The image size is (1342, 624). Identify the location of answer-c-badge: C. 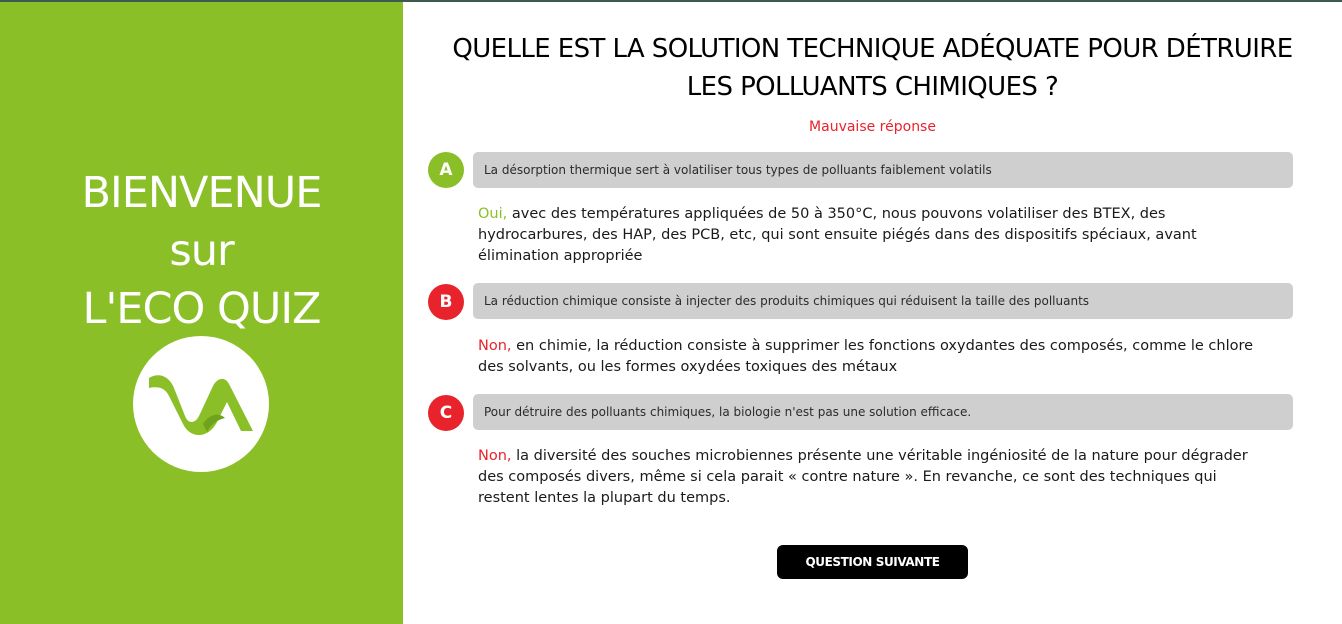
(446, 413).